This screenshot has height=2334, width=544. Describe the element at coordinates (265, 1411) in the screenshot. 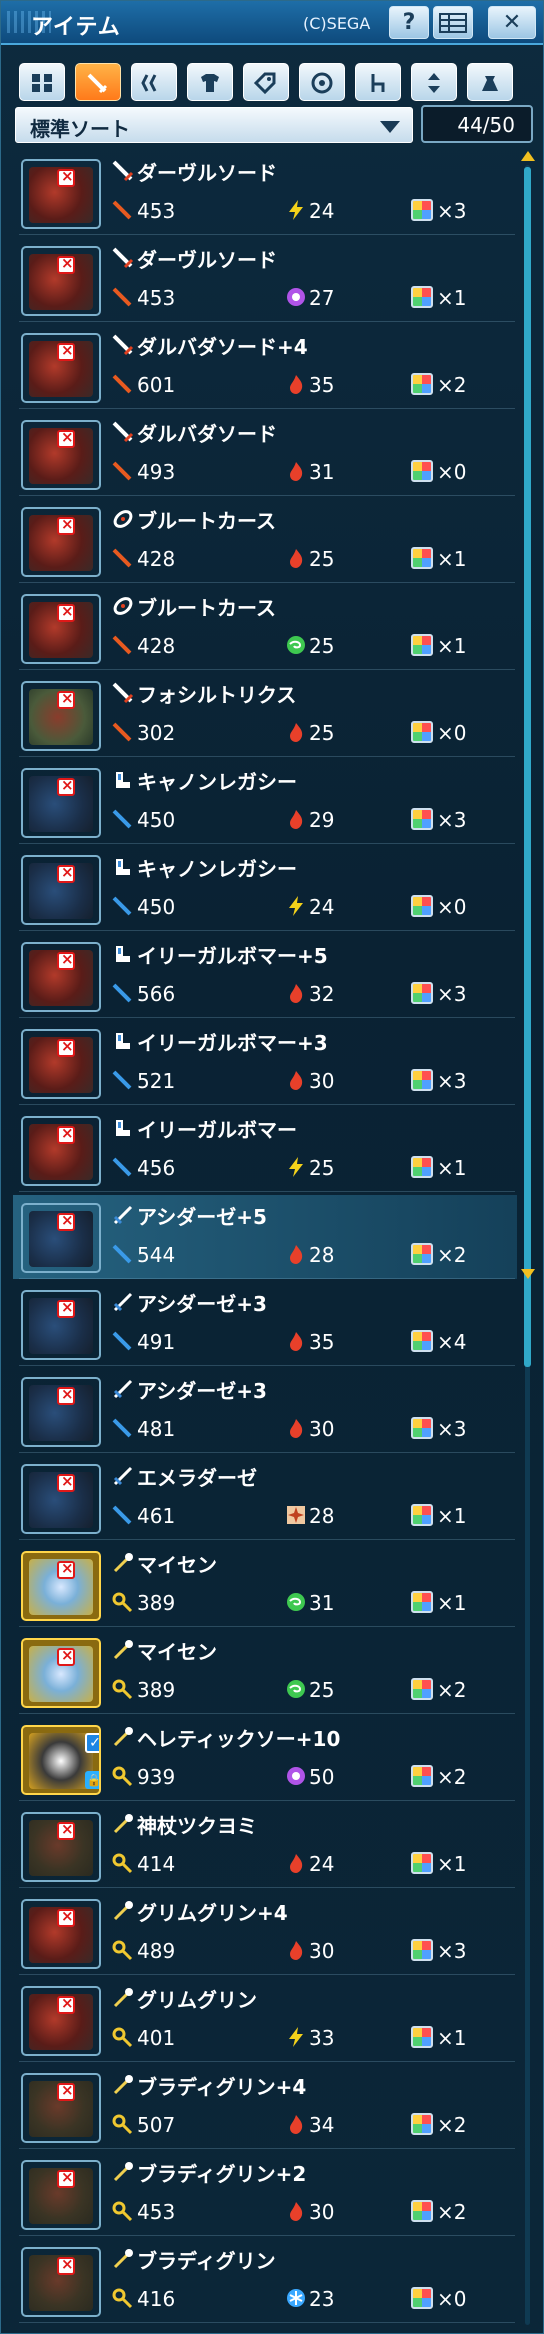

I see `item-row: アシダーゼ+3 481 30 ×3` at that location.